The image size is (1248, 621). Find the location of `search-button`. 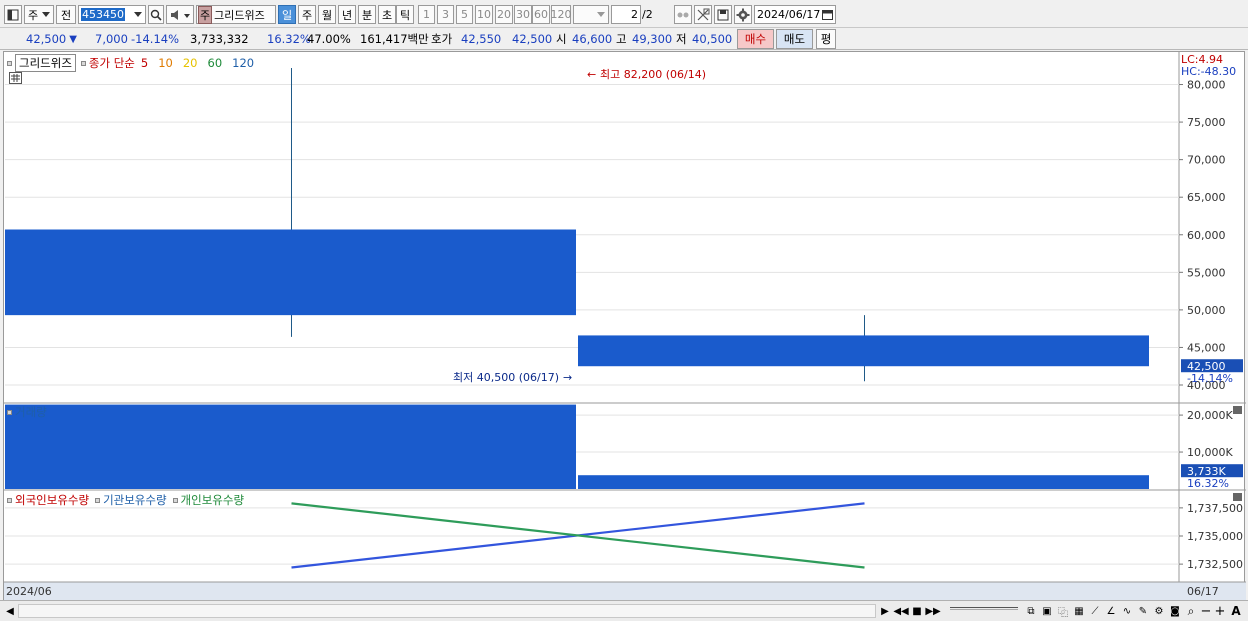

search-button is located at coordinates (156, 14).